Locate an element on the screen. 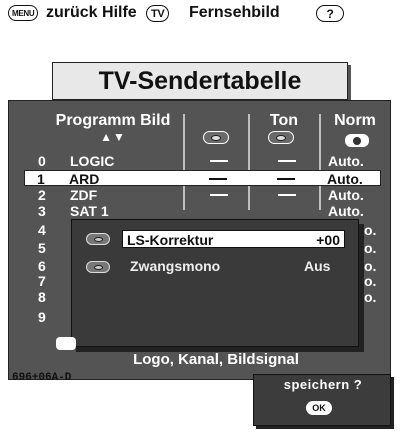 The image size is (400, 432). ok-button: OK is located at coordinates (319, 408).